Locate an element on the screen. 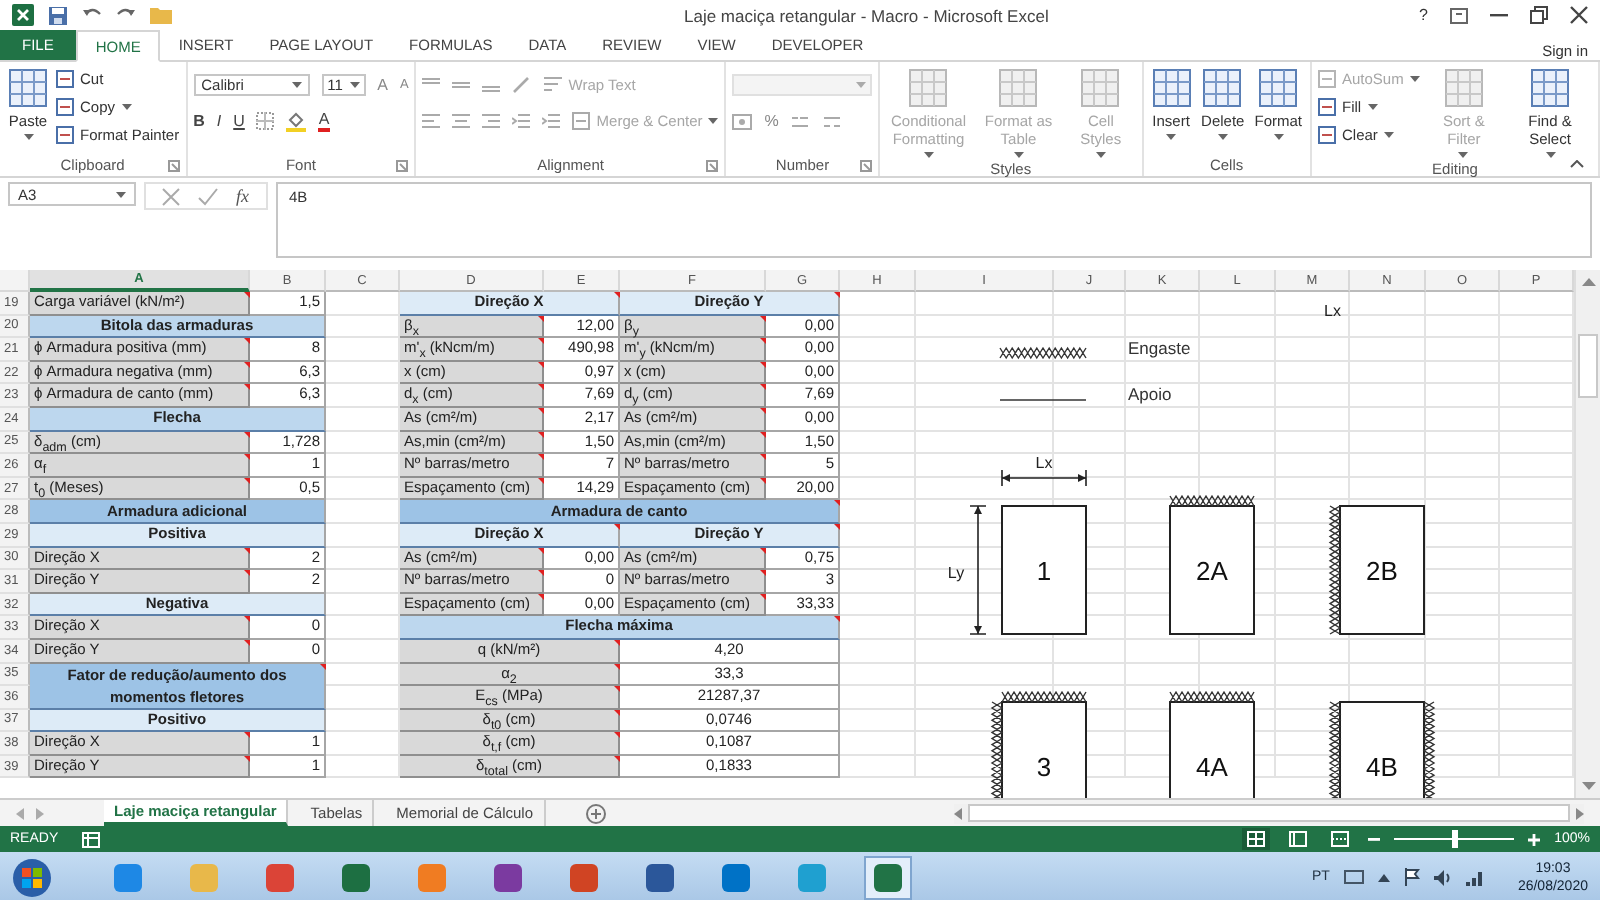 This screenshot has width=1600, height=900. panel-label: 3 is located at coordinates (1044, 767).